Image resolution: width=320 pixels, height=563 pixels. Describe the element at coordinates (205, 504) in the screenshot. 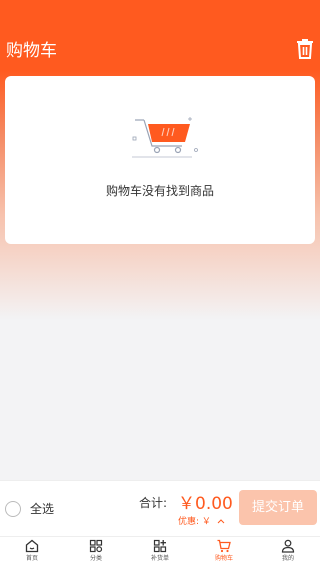

I see `total-value: ￥0.00` at that location.